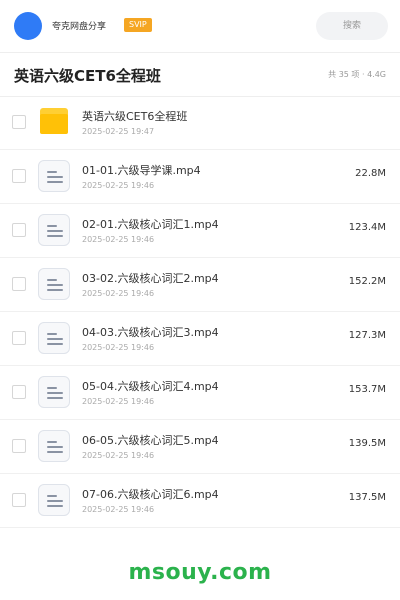 Image resolution: width=400 pixels, height=600 pixels. What do you see at coordinates (150, 440) in the screenshot?
I see `item-name: 06-05.六级核心词汇5.mp4` at bounding box center [150, 440].